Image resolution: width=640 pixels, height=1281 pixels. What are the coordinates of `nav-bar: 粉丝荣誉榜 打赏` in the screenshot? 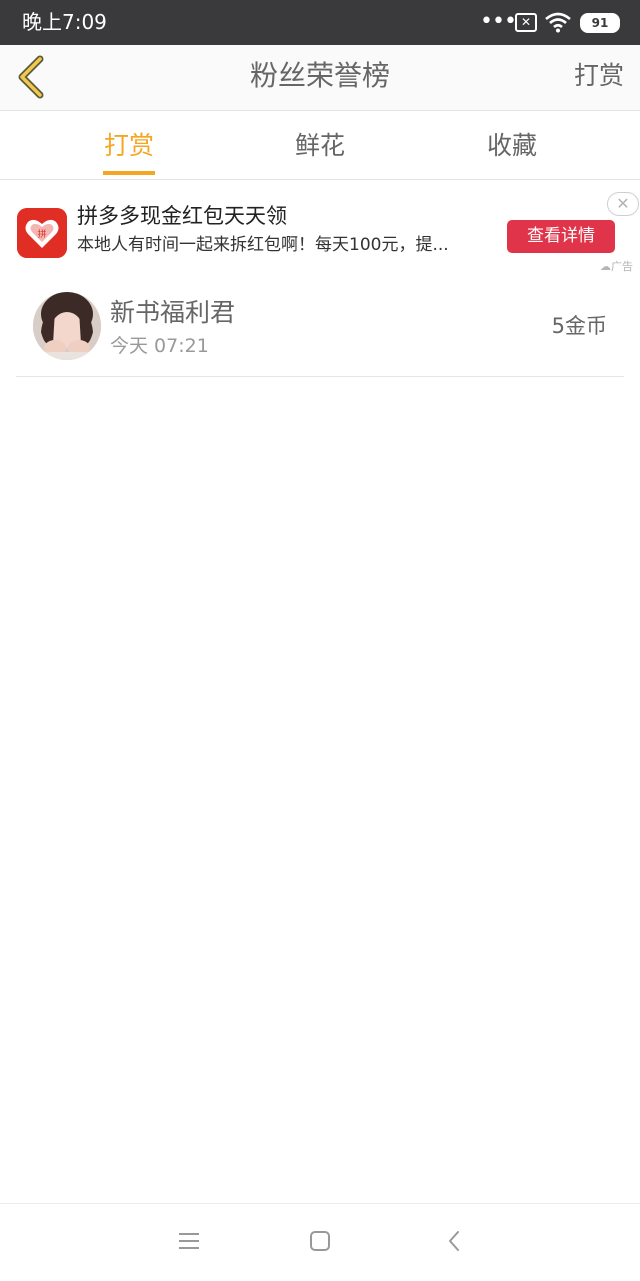 It's located at (320, 78).